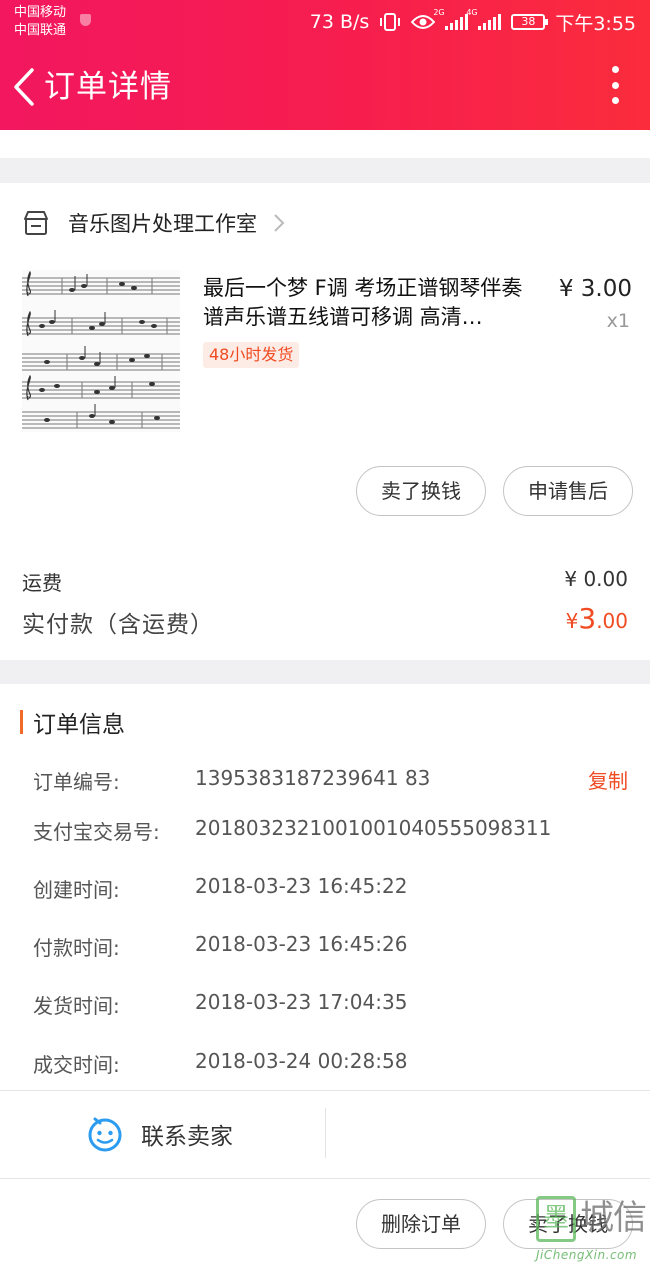  I want to click on top-spacer, so click(325, 144).